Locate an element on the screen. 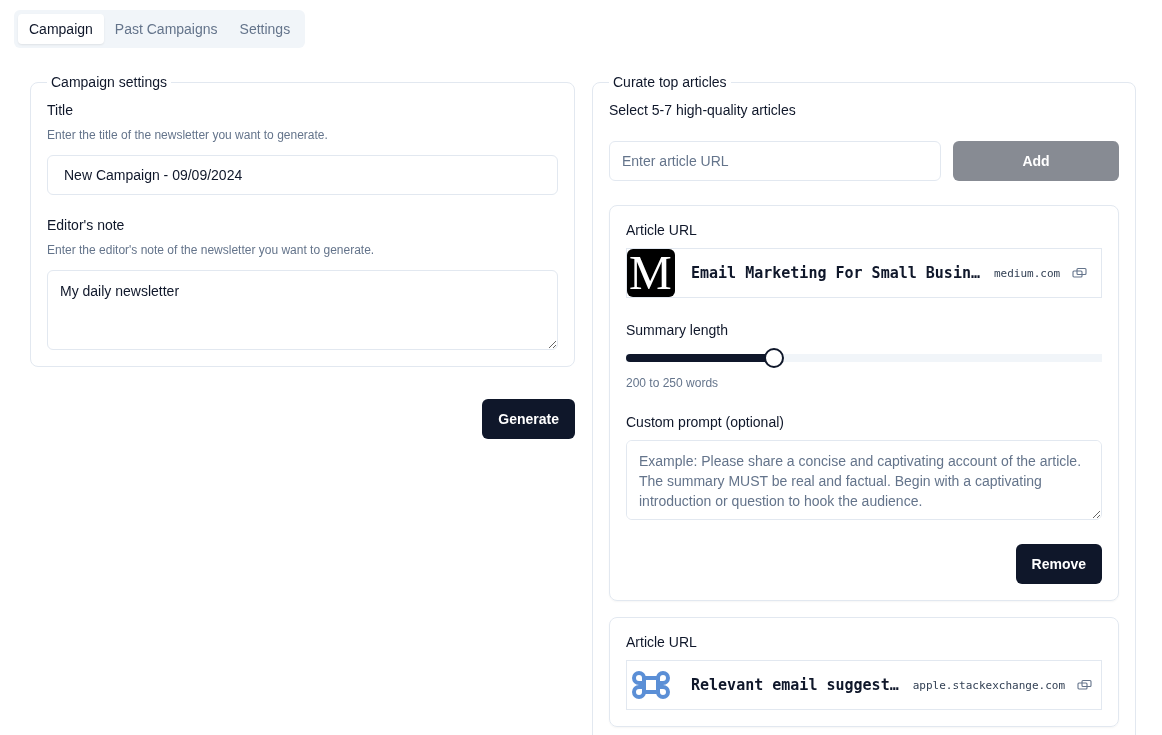 The image size is (1162, 735). tab: Past Campaigns is located at coordinates (166, 29).